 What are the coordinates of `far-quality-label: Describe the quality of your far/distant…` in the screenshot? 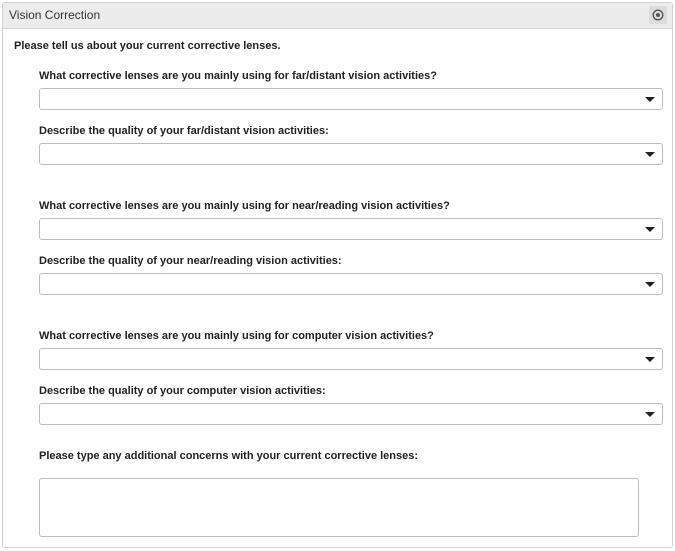 It's located at (184, 131).